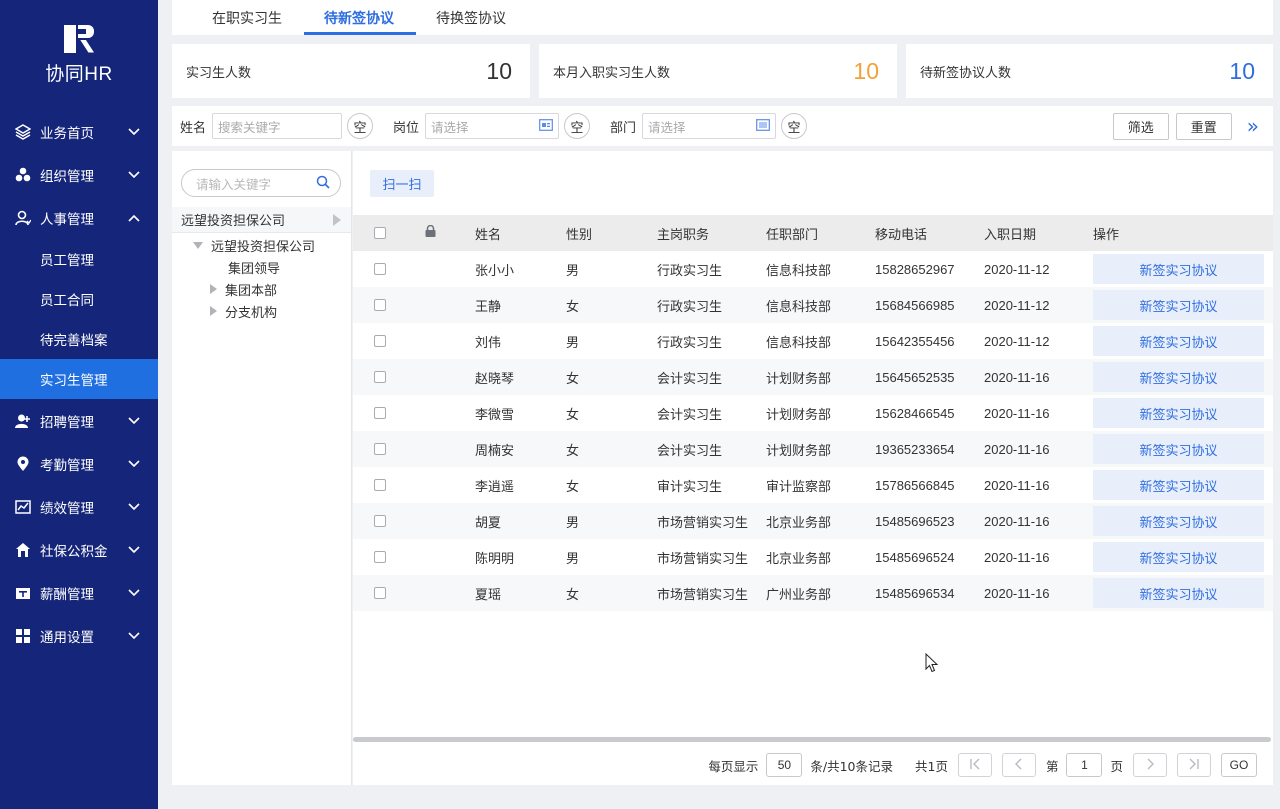 The image size is (1280, 809). Describe the element at coordinates (79, 174) in the screenshot. I see `sidebar-item-org: 组织管理` at that location.